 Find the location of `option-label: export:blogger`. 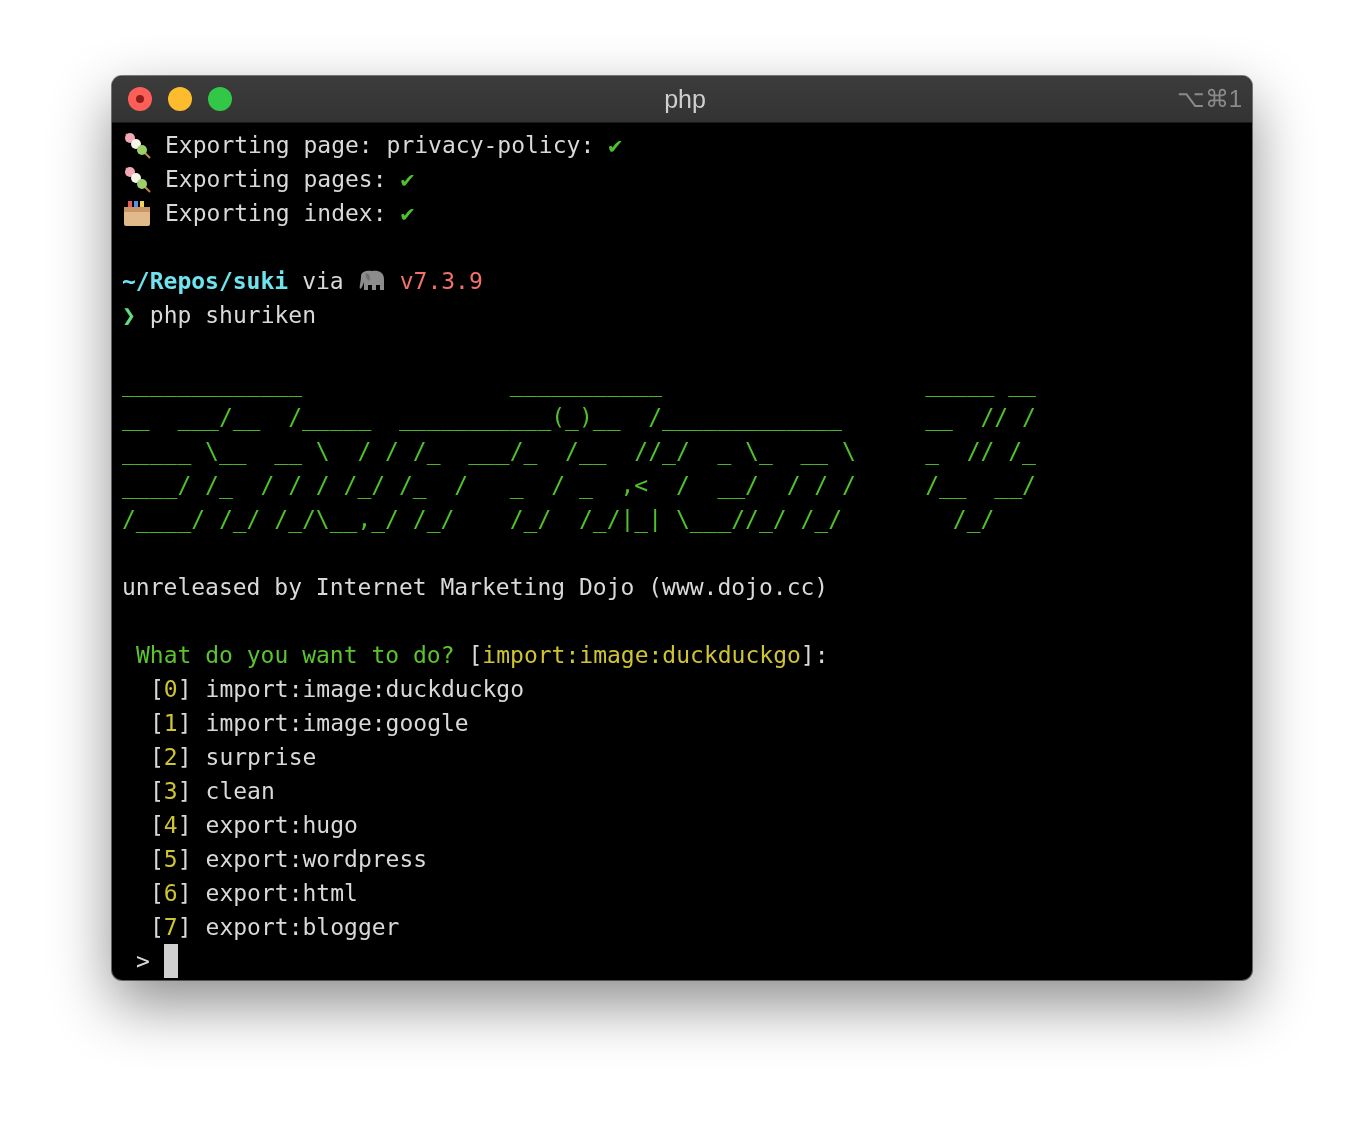

option-label: export:blogger is located at coordinates (302, 927).